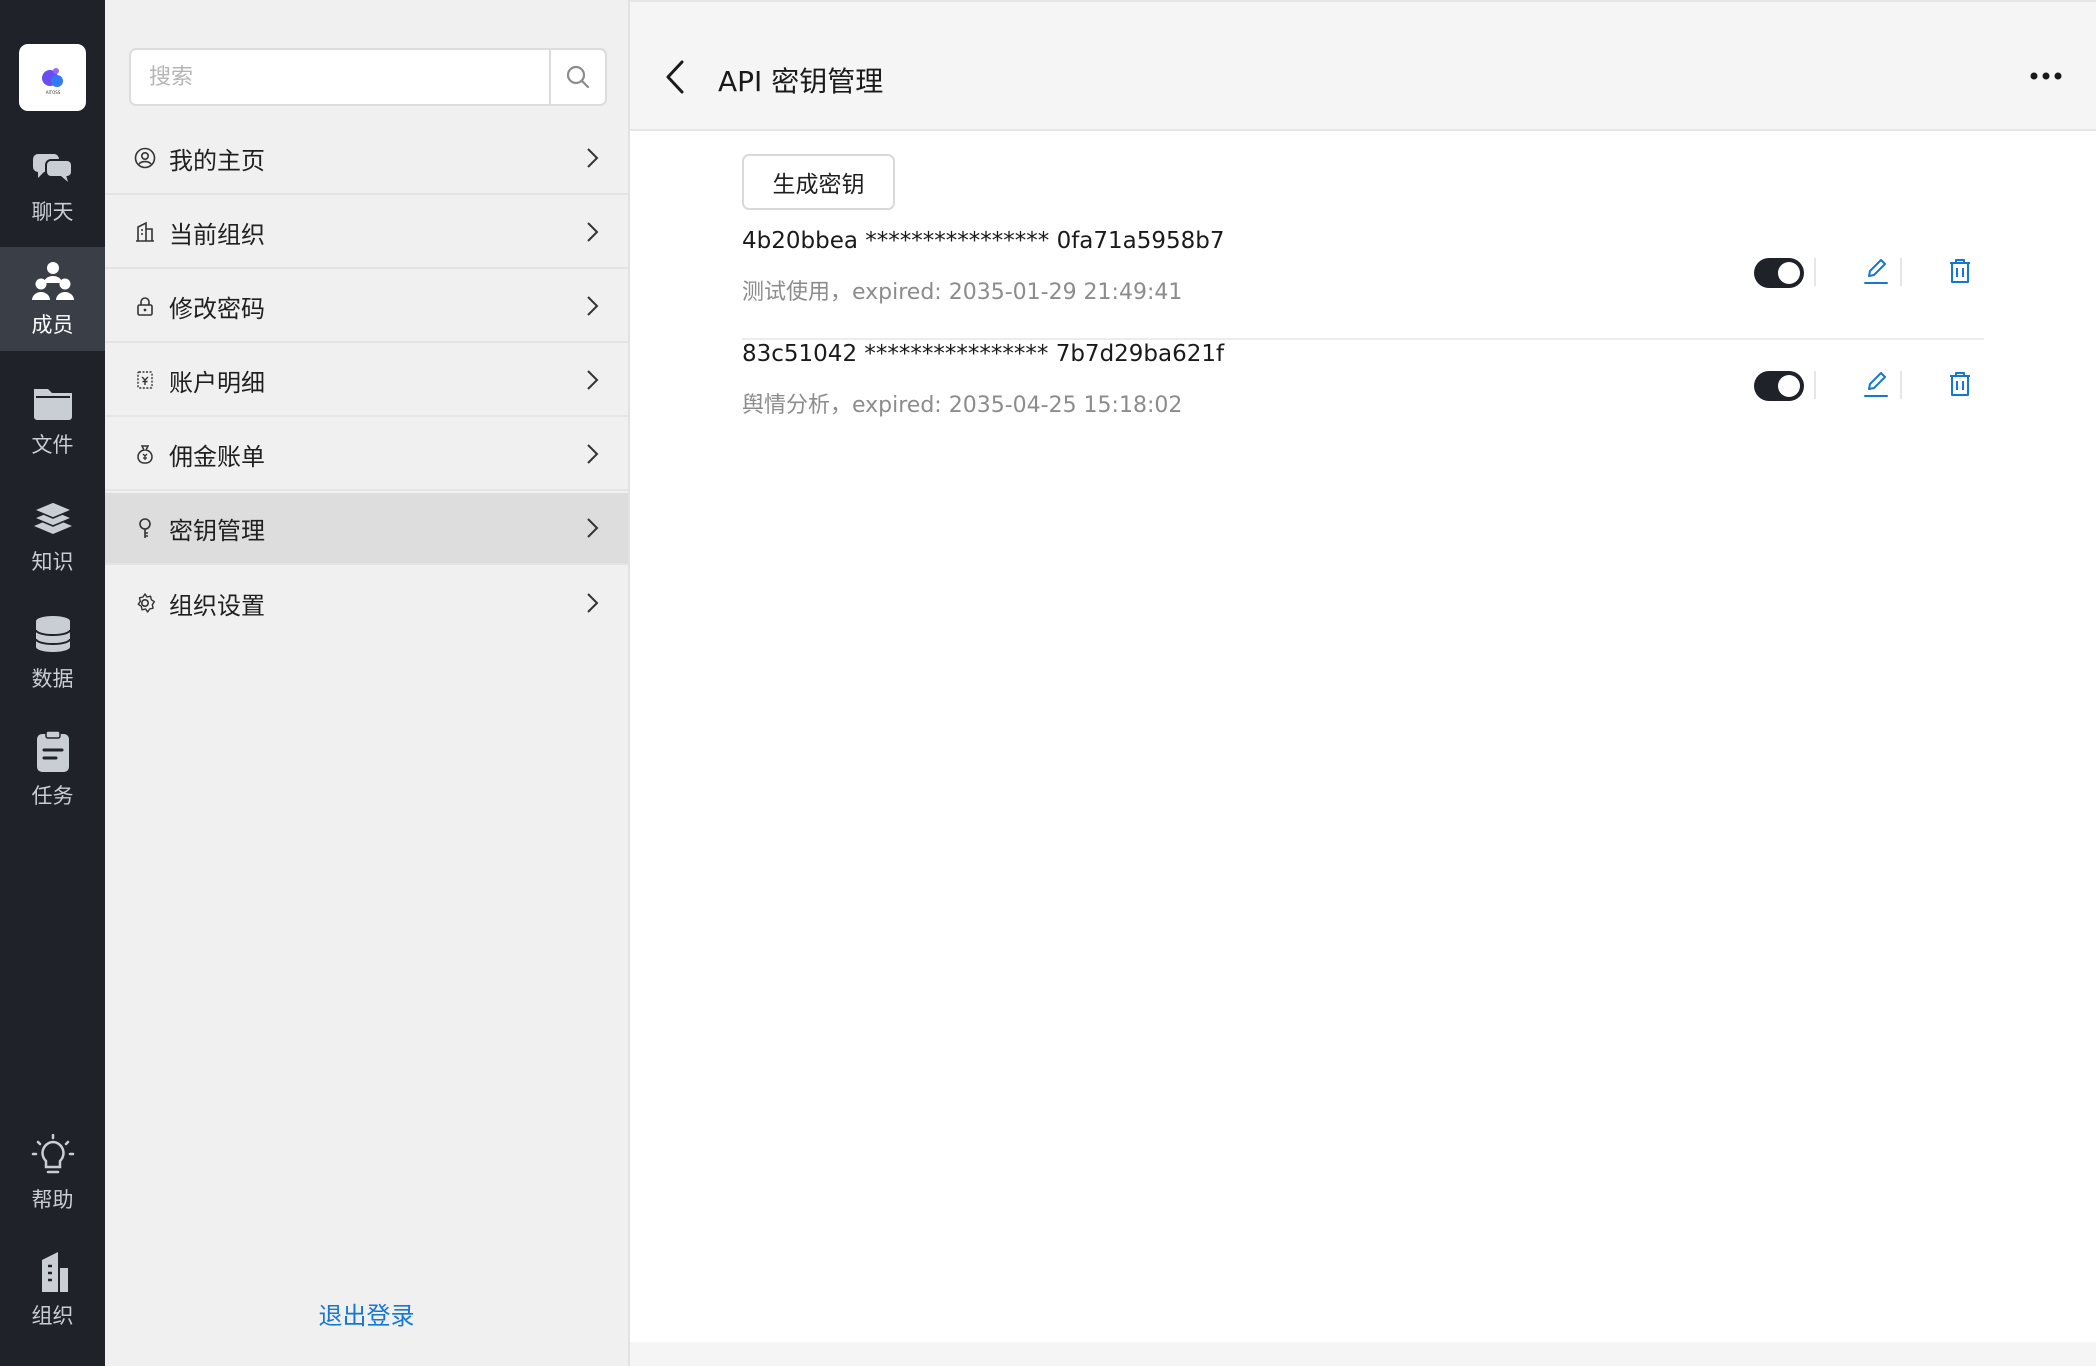 This screenshot has width=2096, height=1366. I want to click on generate-key-button: 生成密钥, so click(818, 182).